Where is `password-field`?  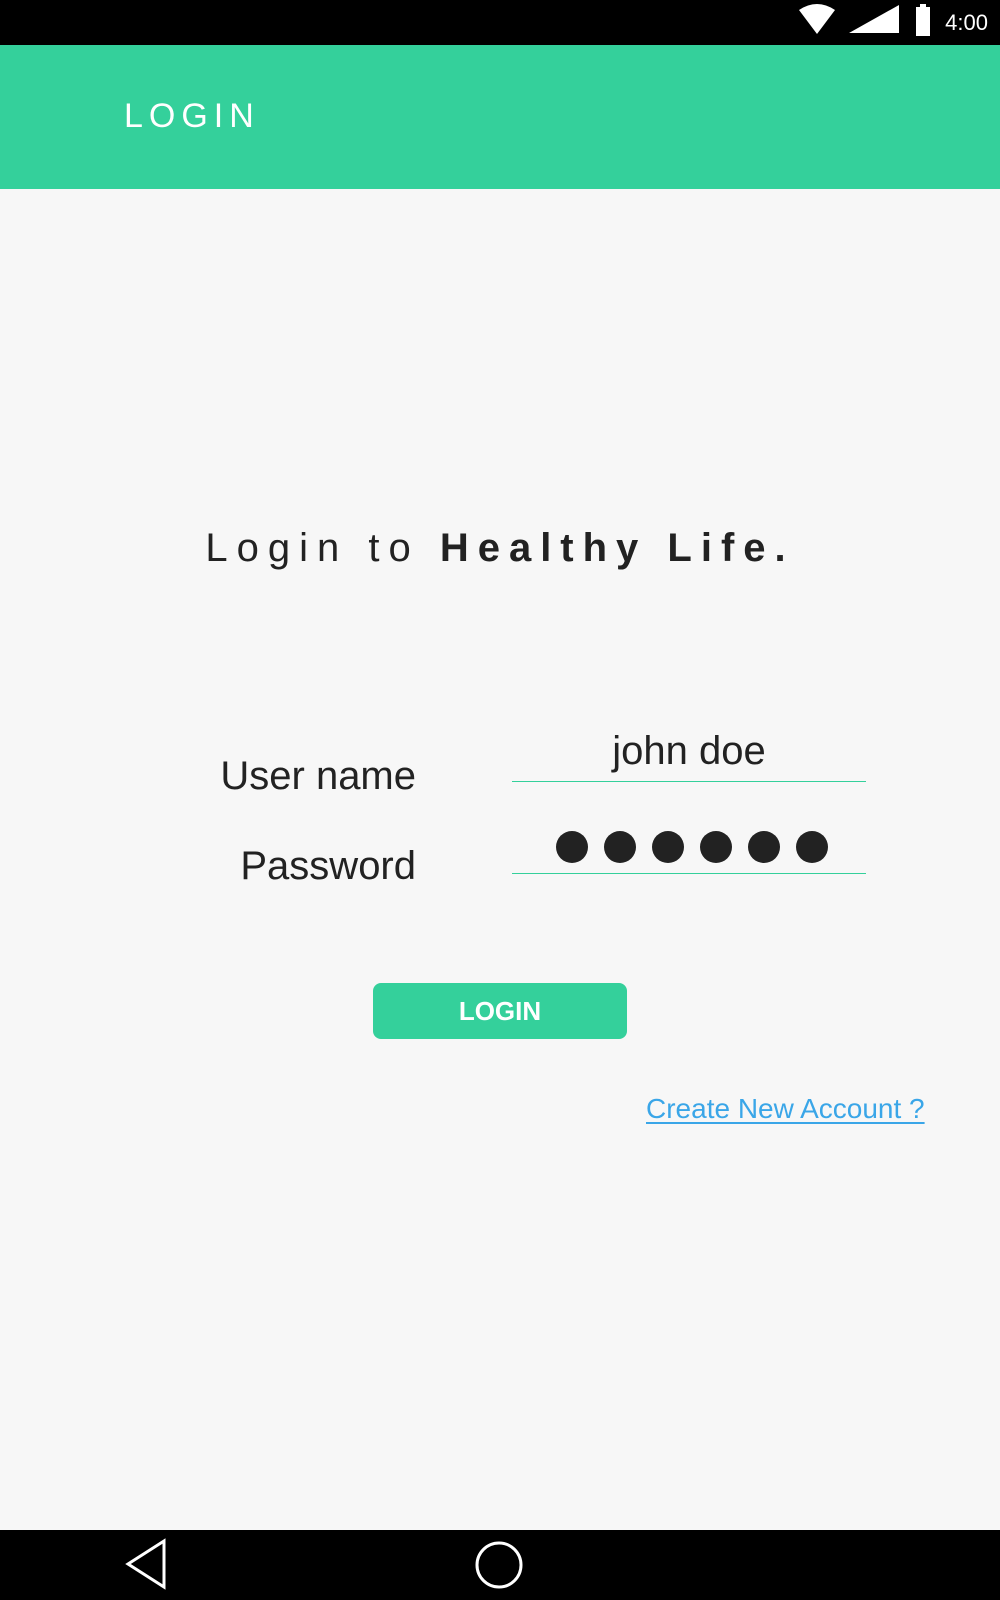 password-field is located at coordinates (689, 846).